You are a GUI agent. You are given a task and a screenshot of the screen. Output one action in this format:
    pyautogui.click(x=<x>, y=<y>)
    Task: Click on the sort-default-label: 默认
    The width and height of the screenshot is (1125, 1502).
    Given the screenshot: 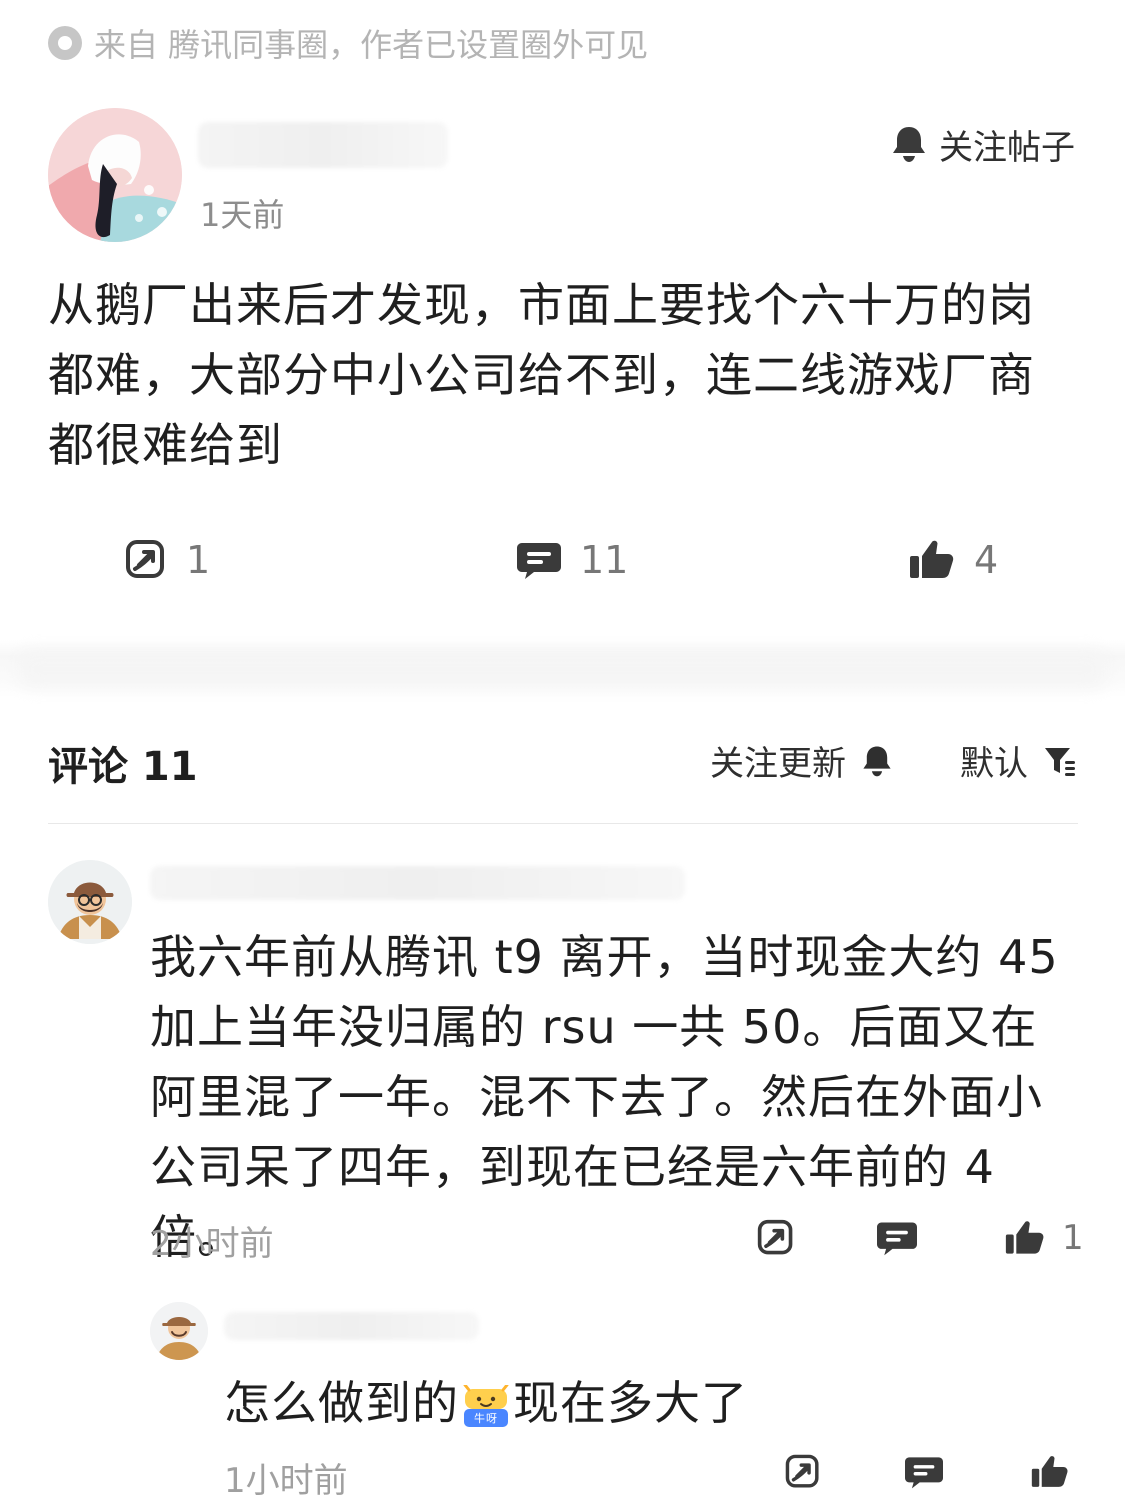 What is the action you would take?
    pyautogui.click(x=994, y=764)
    